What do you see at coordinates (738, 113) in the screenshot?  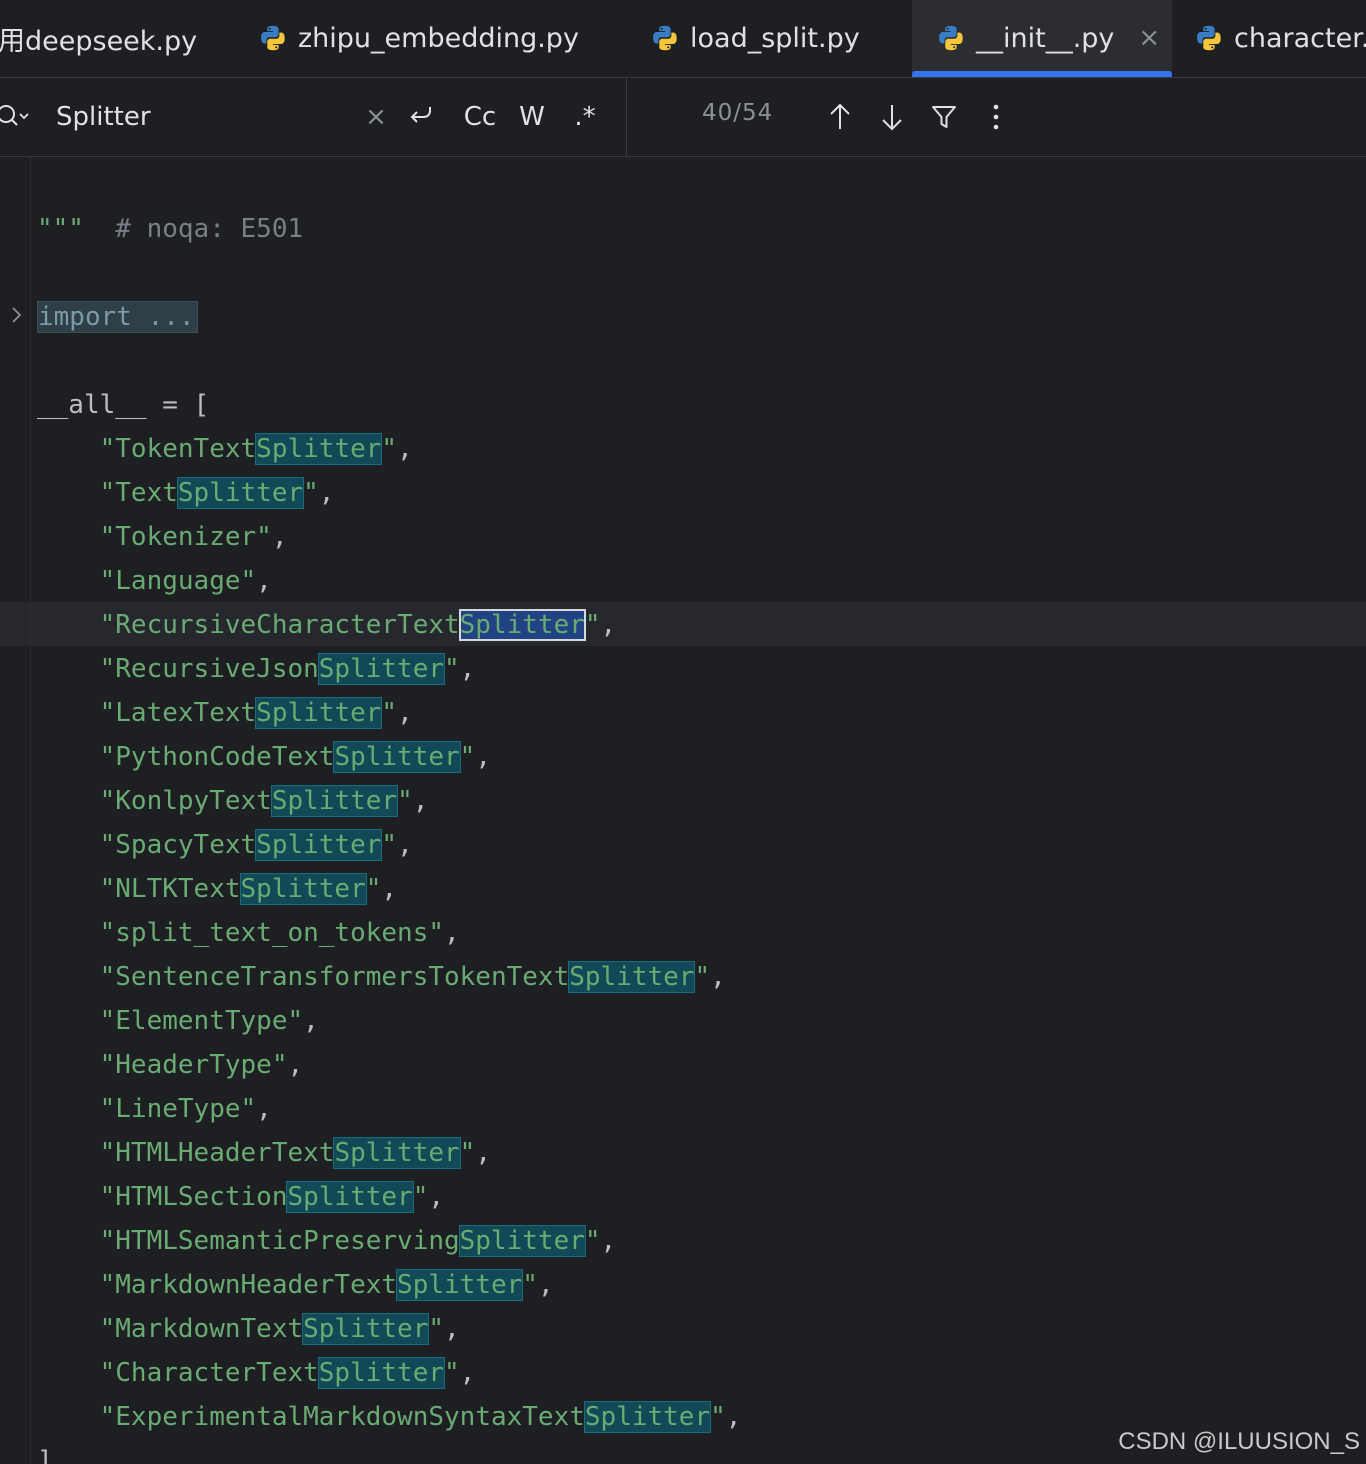 I see `match-count: 40/54` at bounding box center [738, 113].